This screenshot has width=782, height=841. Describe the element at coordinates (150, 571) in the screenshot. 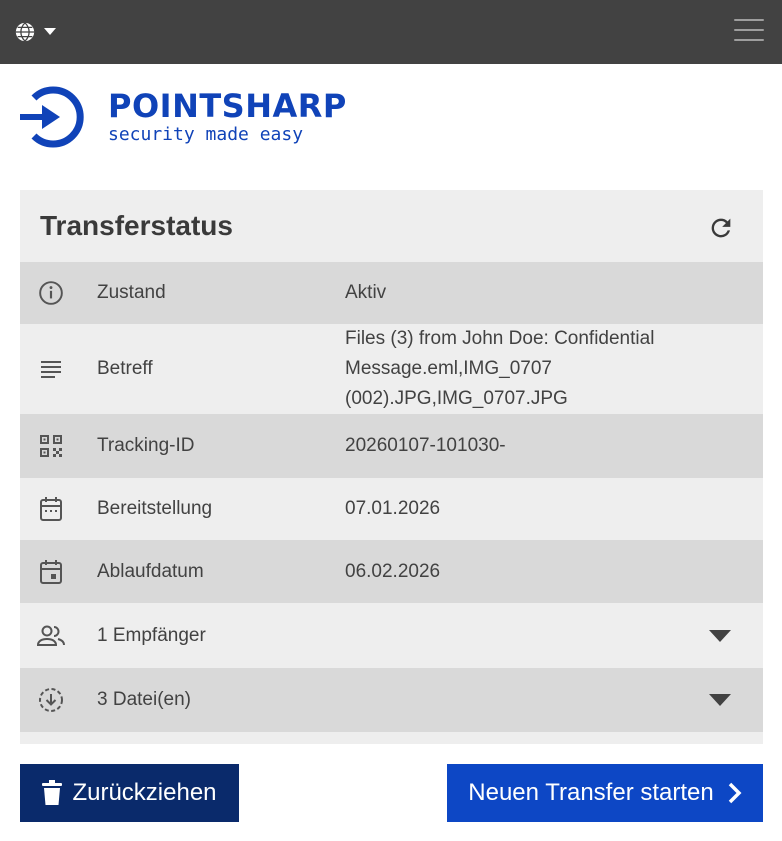

I see `row-label: Ablaufdatum` at that location.